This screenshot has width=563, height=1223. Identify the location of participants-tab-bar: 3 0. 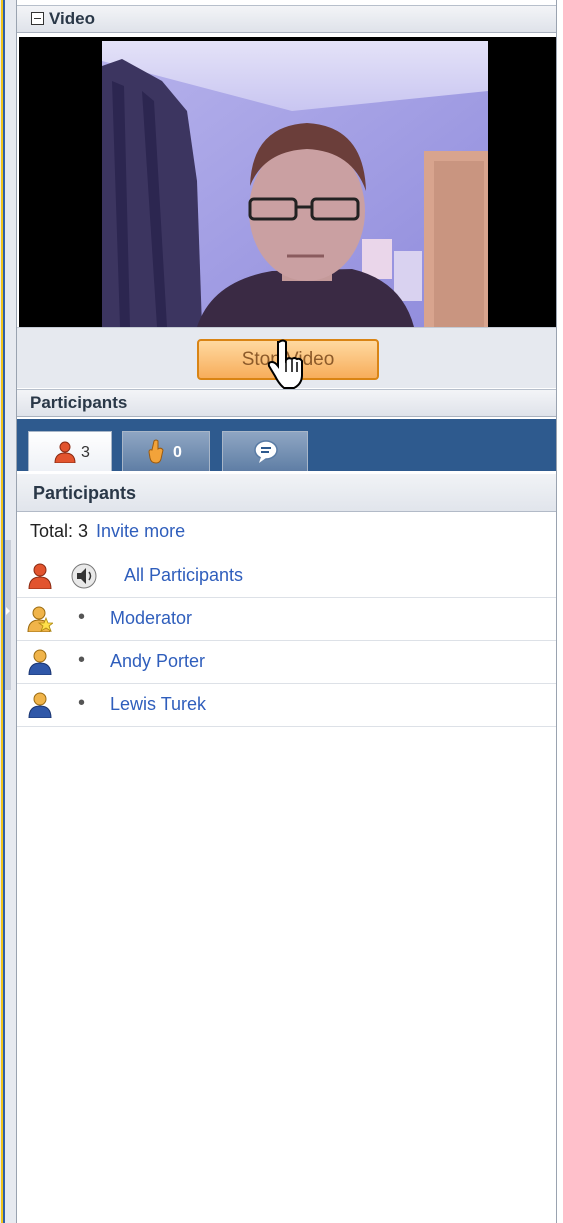
(286, 445).